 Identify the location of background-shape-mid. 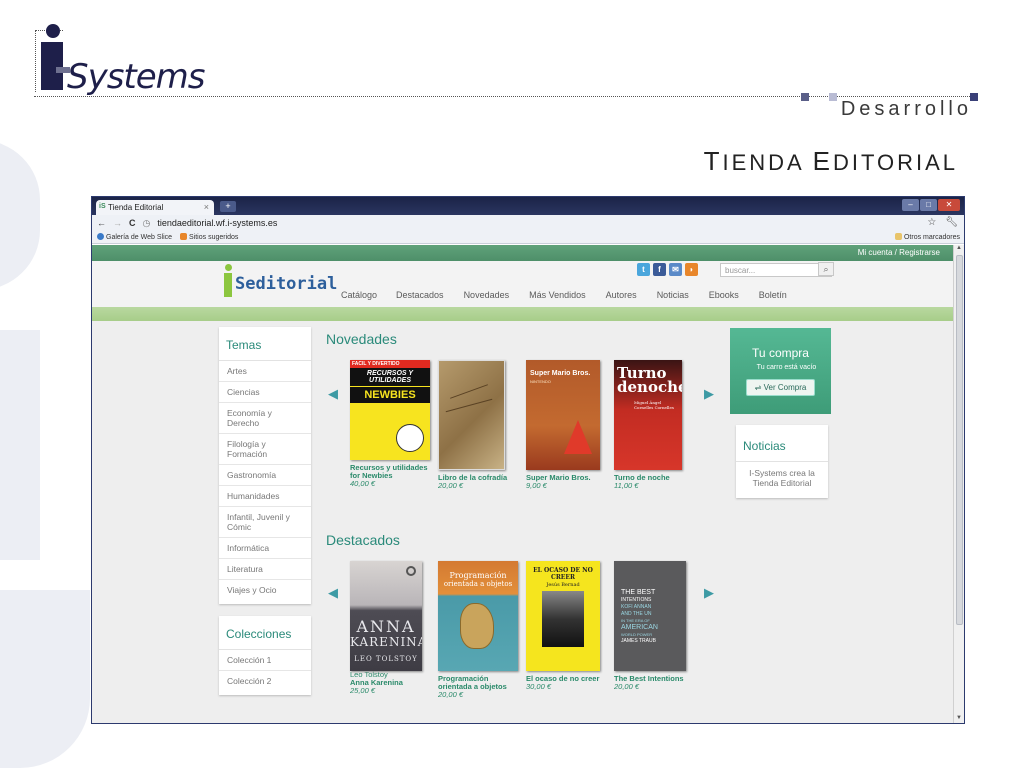
(20, 445).